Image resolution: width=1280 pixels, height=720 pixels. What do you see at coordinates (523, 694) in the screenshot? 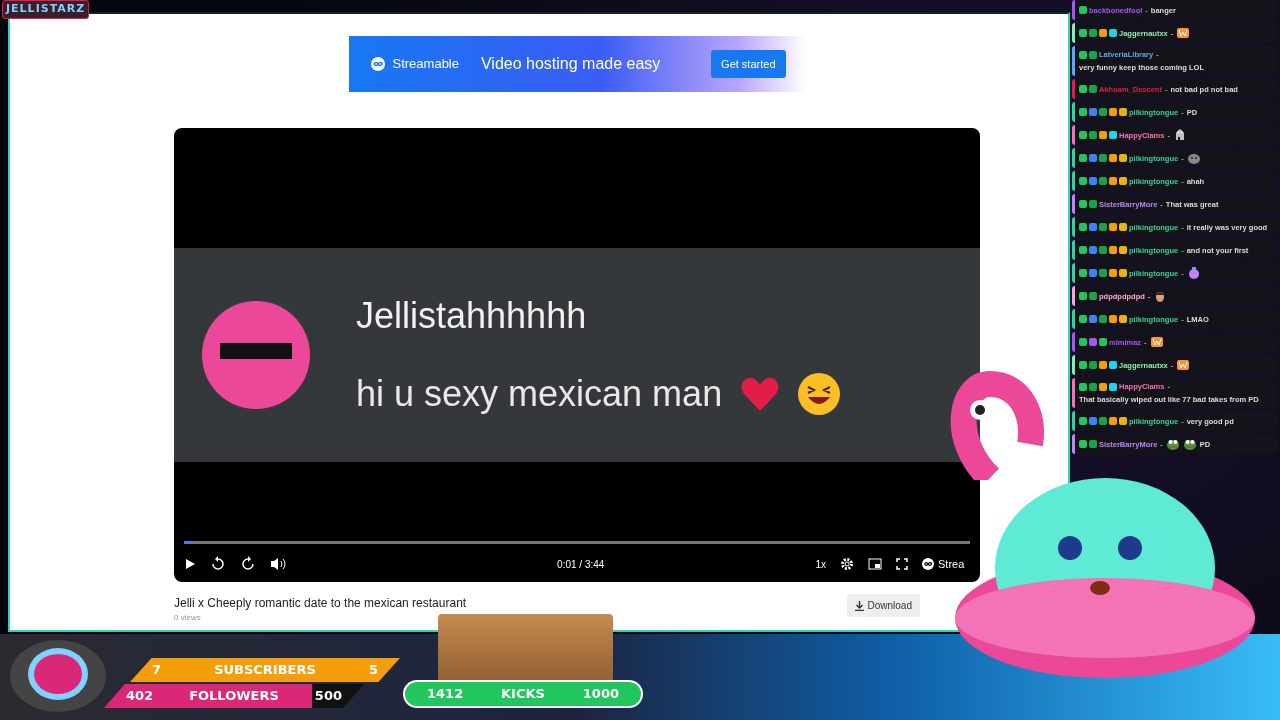
I see `goal-label: KICKS` at bounding box center [523, 694].